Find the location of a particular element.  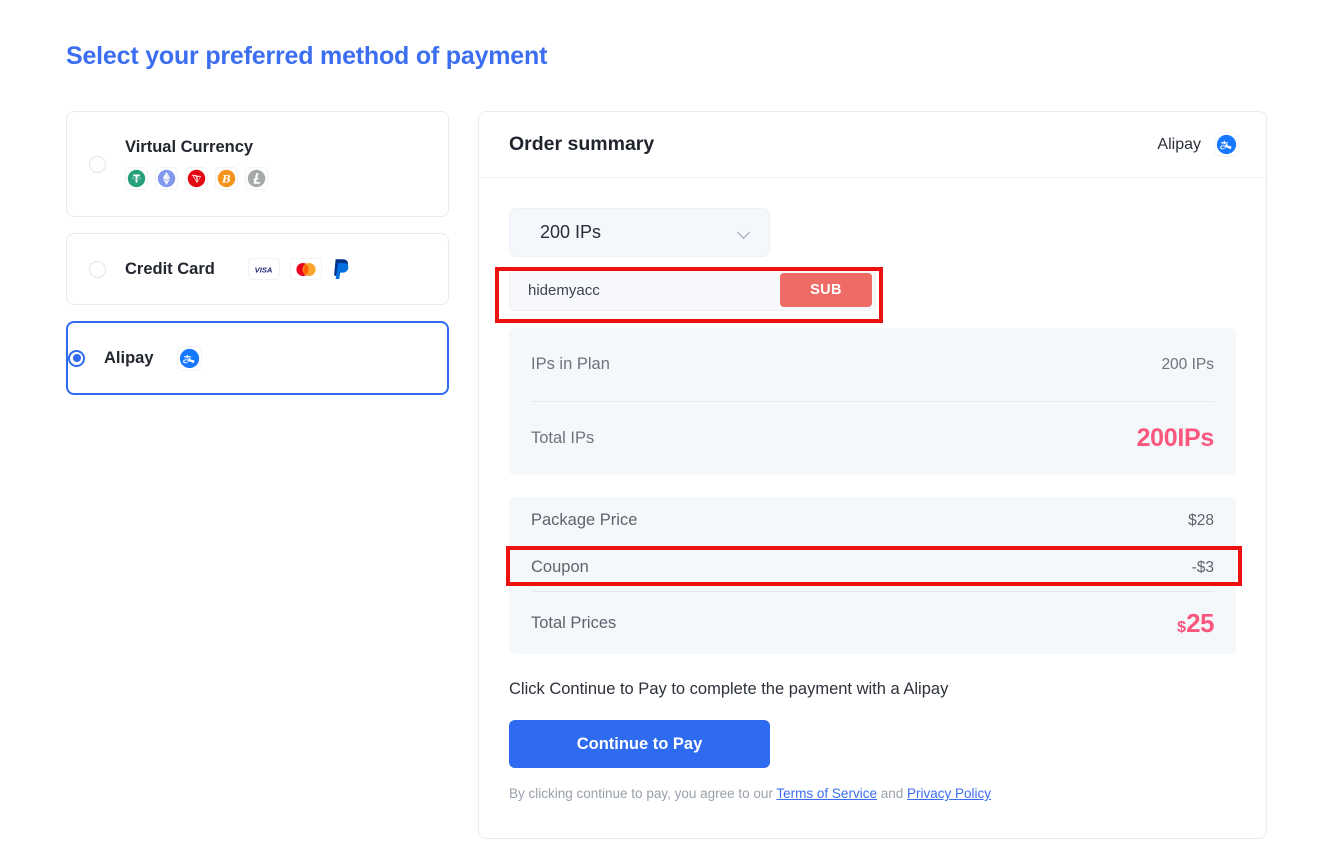

package-price-row: Package Price $28 is located at coordinates (872, 520).